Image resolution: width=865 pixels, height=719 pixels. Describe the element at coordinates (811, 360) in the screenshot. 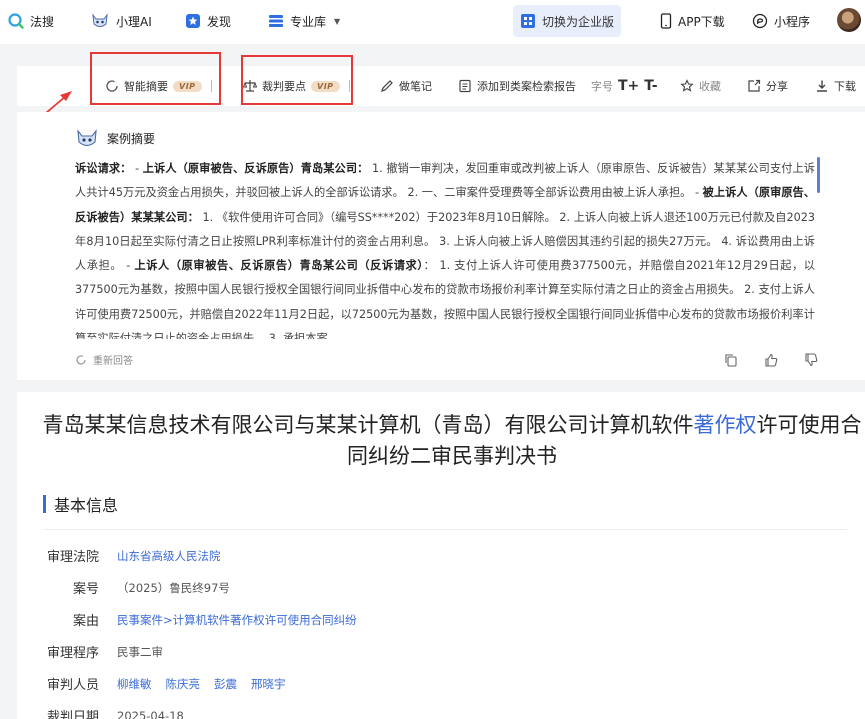

I see `thumbs-down-icon` at that location.